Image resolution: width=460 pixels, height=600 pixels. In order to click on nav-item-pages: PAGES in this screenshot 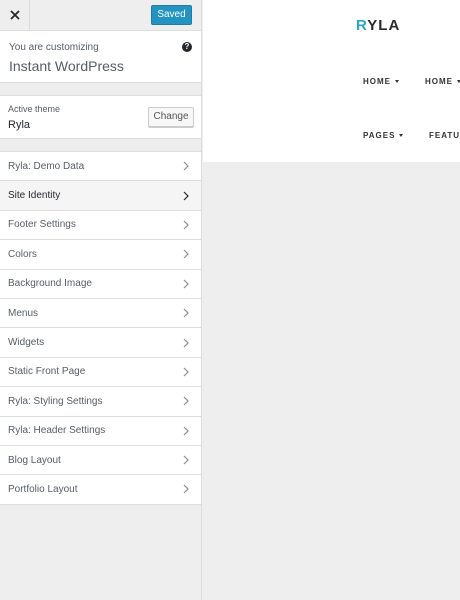, I will do `click(383, 135)`.